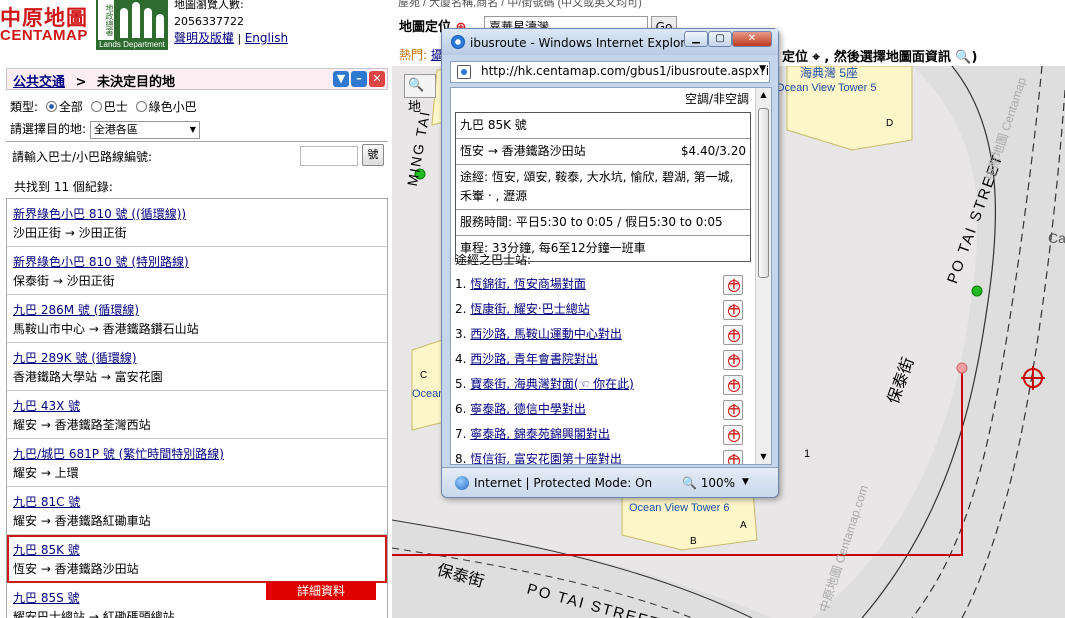  What do you see at coordinates (329, 156) in the screenshot?
I see `route-number-input` at bounding box center [329, 156].